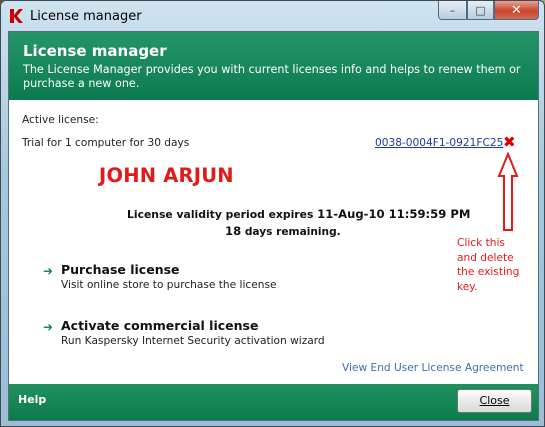 The image size is (545, 427). I want to click on title-bar: License manager – □ ✕, so click(272, 16).